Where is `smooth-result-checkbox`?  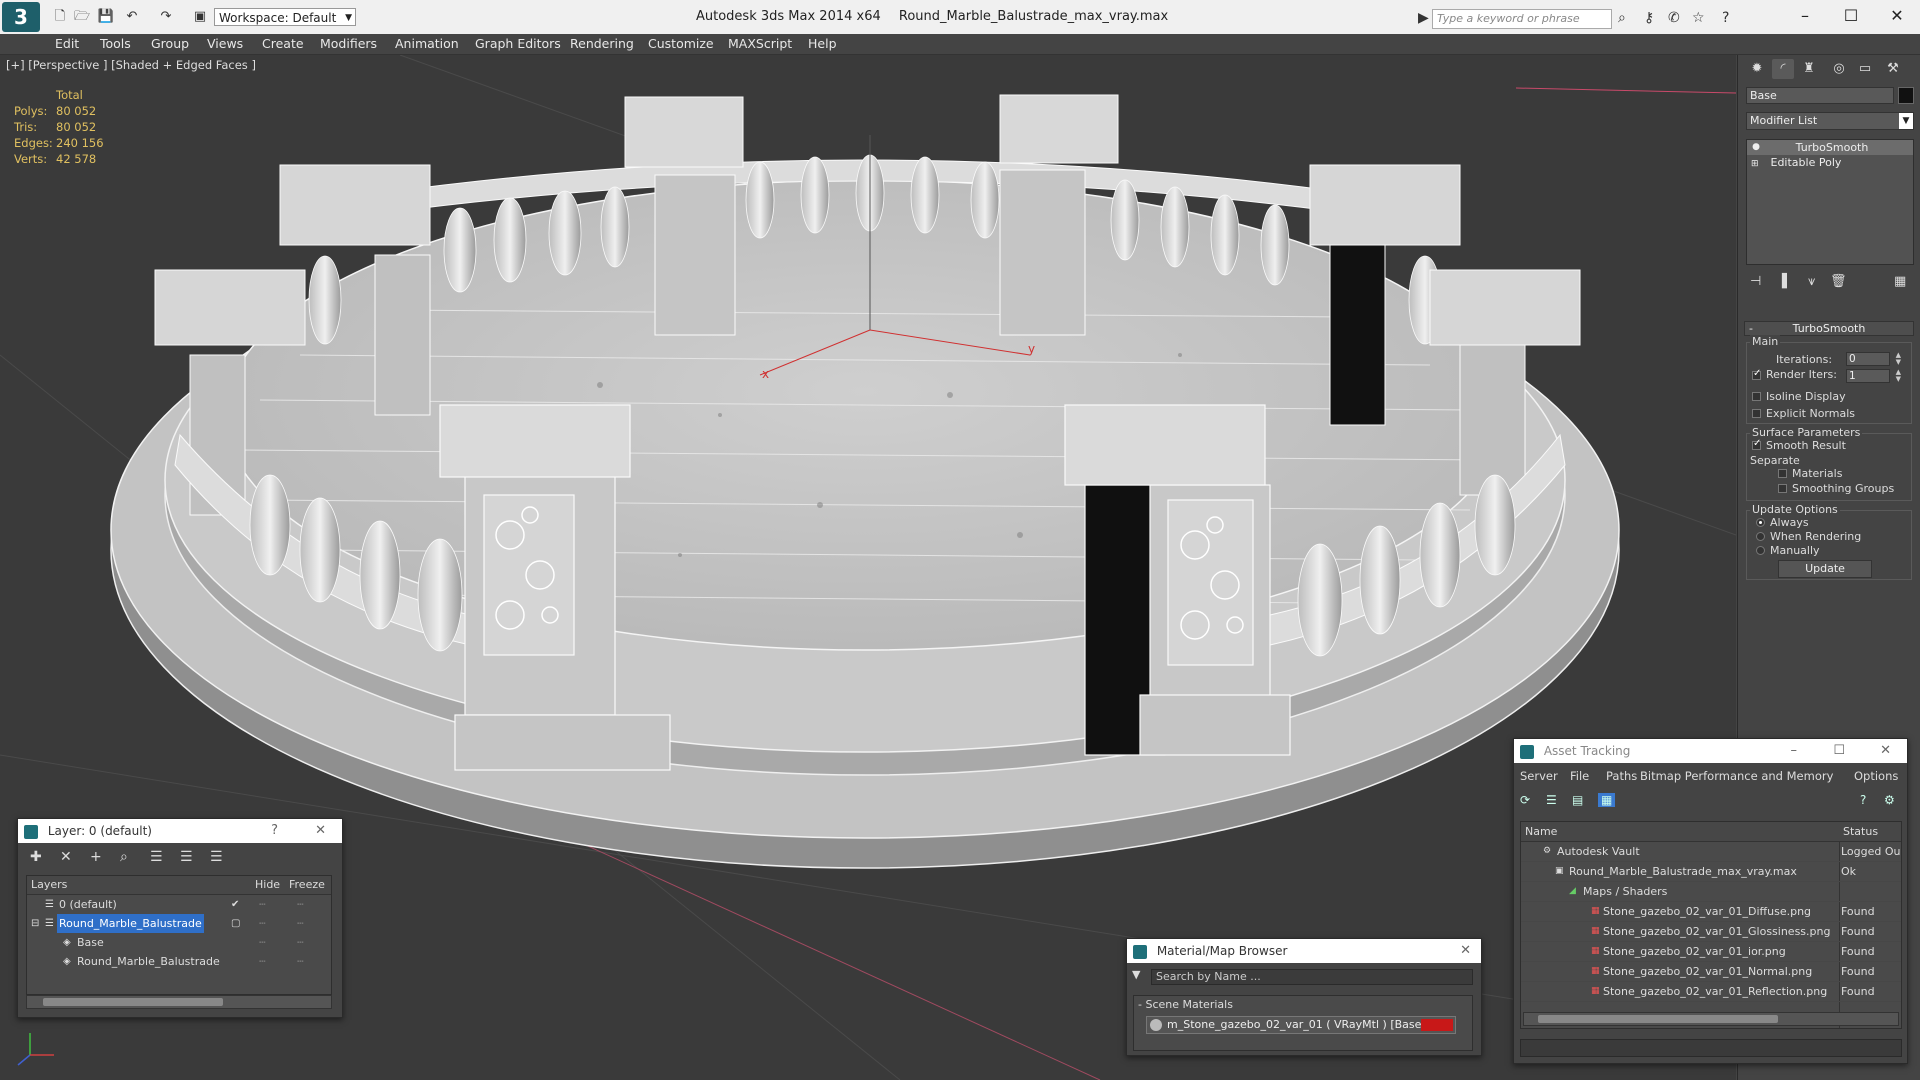 smooth-result-checkbox is located at coordinates (1756, 444).